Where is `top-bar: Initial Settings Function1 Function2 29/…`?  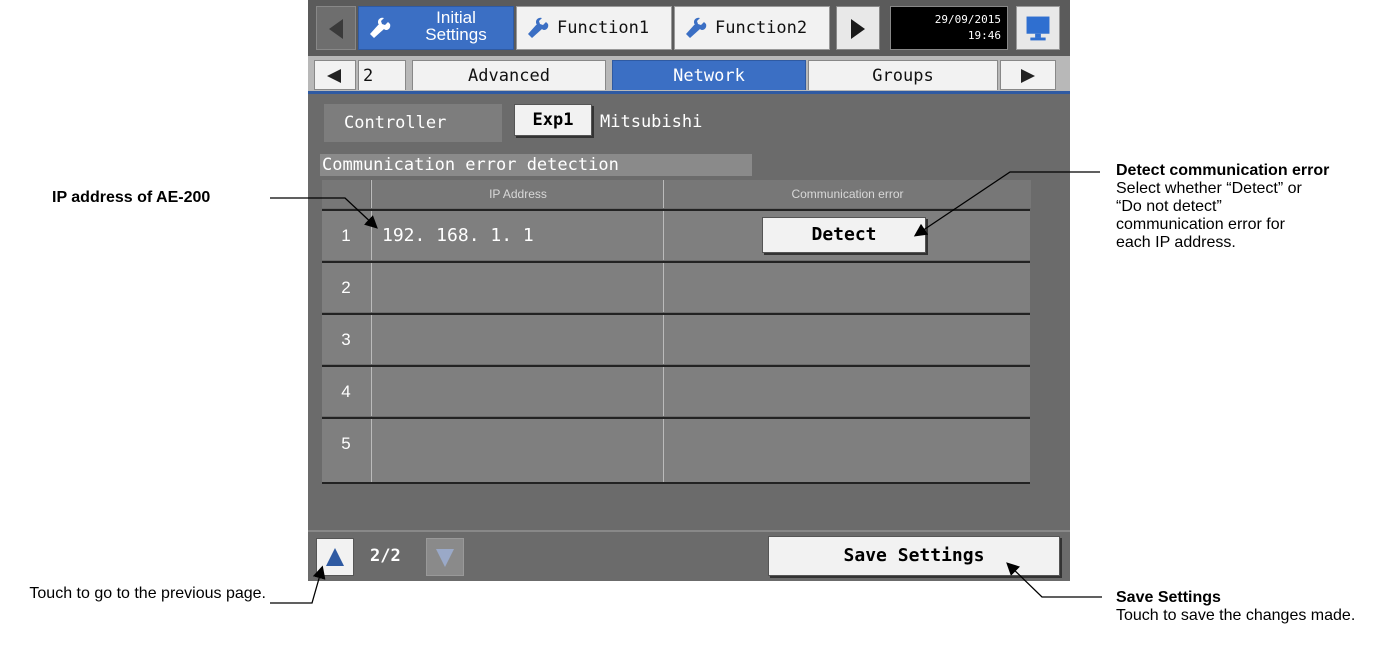
top-bar: Initial Settings Function1 Function2 29/… is located at coordinates (689, 28).